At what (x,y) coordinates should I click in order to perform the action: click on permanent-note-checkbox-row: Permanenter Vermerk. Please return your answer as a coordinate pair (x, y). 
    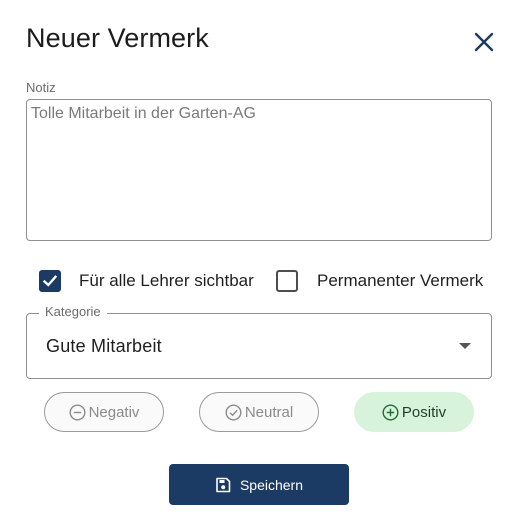
    Looking at the image, I should click on (379, 281).